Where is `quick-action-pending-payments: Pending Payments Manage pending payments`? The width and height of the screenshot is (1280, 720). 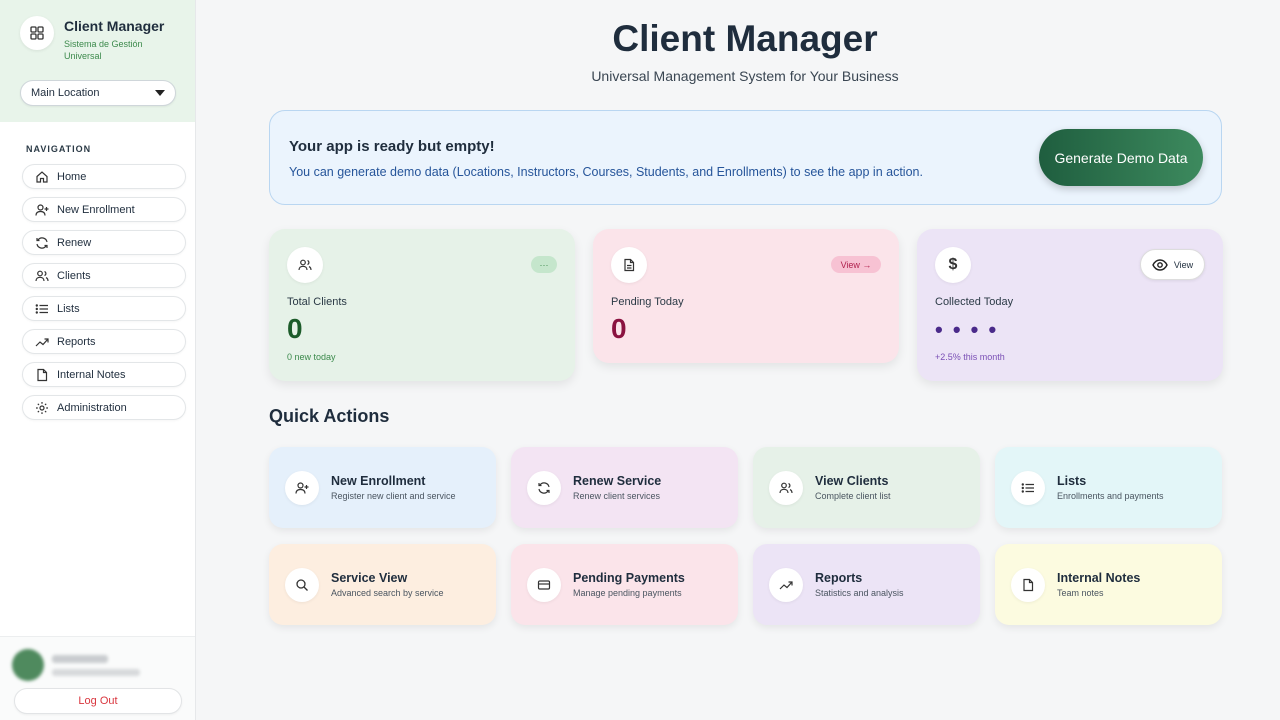
quick-action-pending-payments: Pending Payments Manage pending payments is located at coordinates (624, 584).